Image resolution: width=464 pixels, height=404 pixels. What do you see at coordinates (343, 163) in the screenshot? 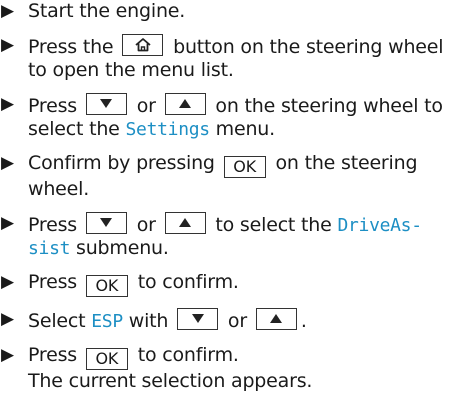
I see `step-text: on the steering` at bounding box center [343, 163].